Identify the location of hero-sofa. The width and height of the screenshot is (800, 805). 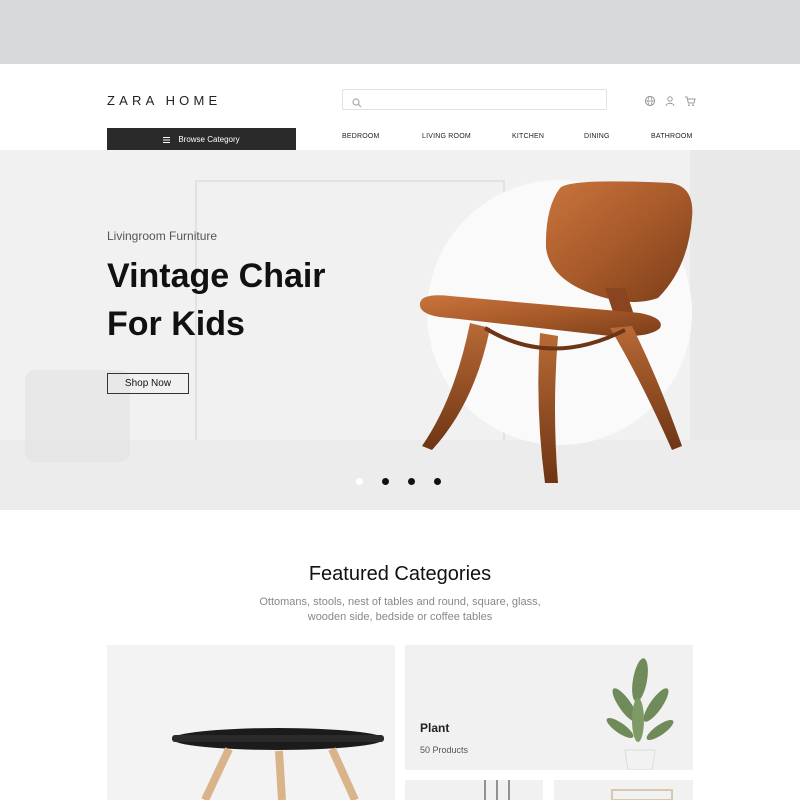
(745, 295).